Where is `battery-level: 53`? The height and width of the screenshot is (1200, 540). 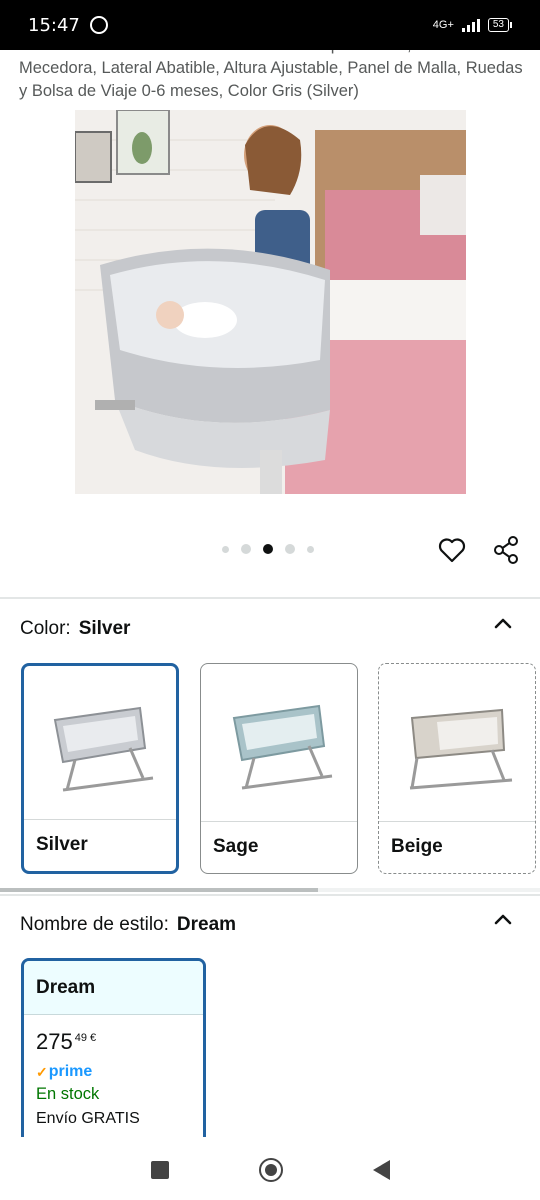
battery-level: 53 is located at coordinates (498, 25).